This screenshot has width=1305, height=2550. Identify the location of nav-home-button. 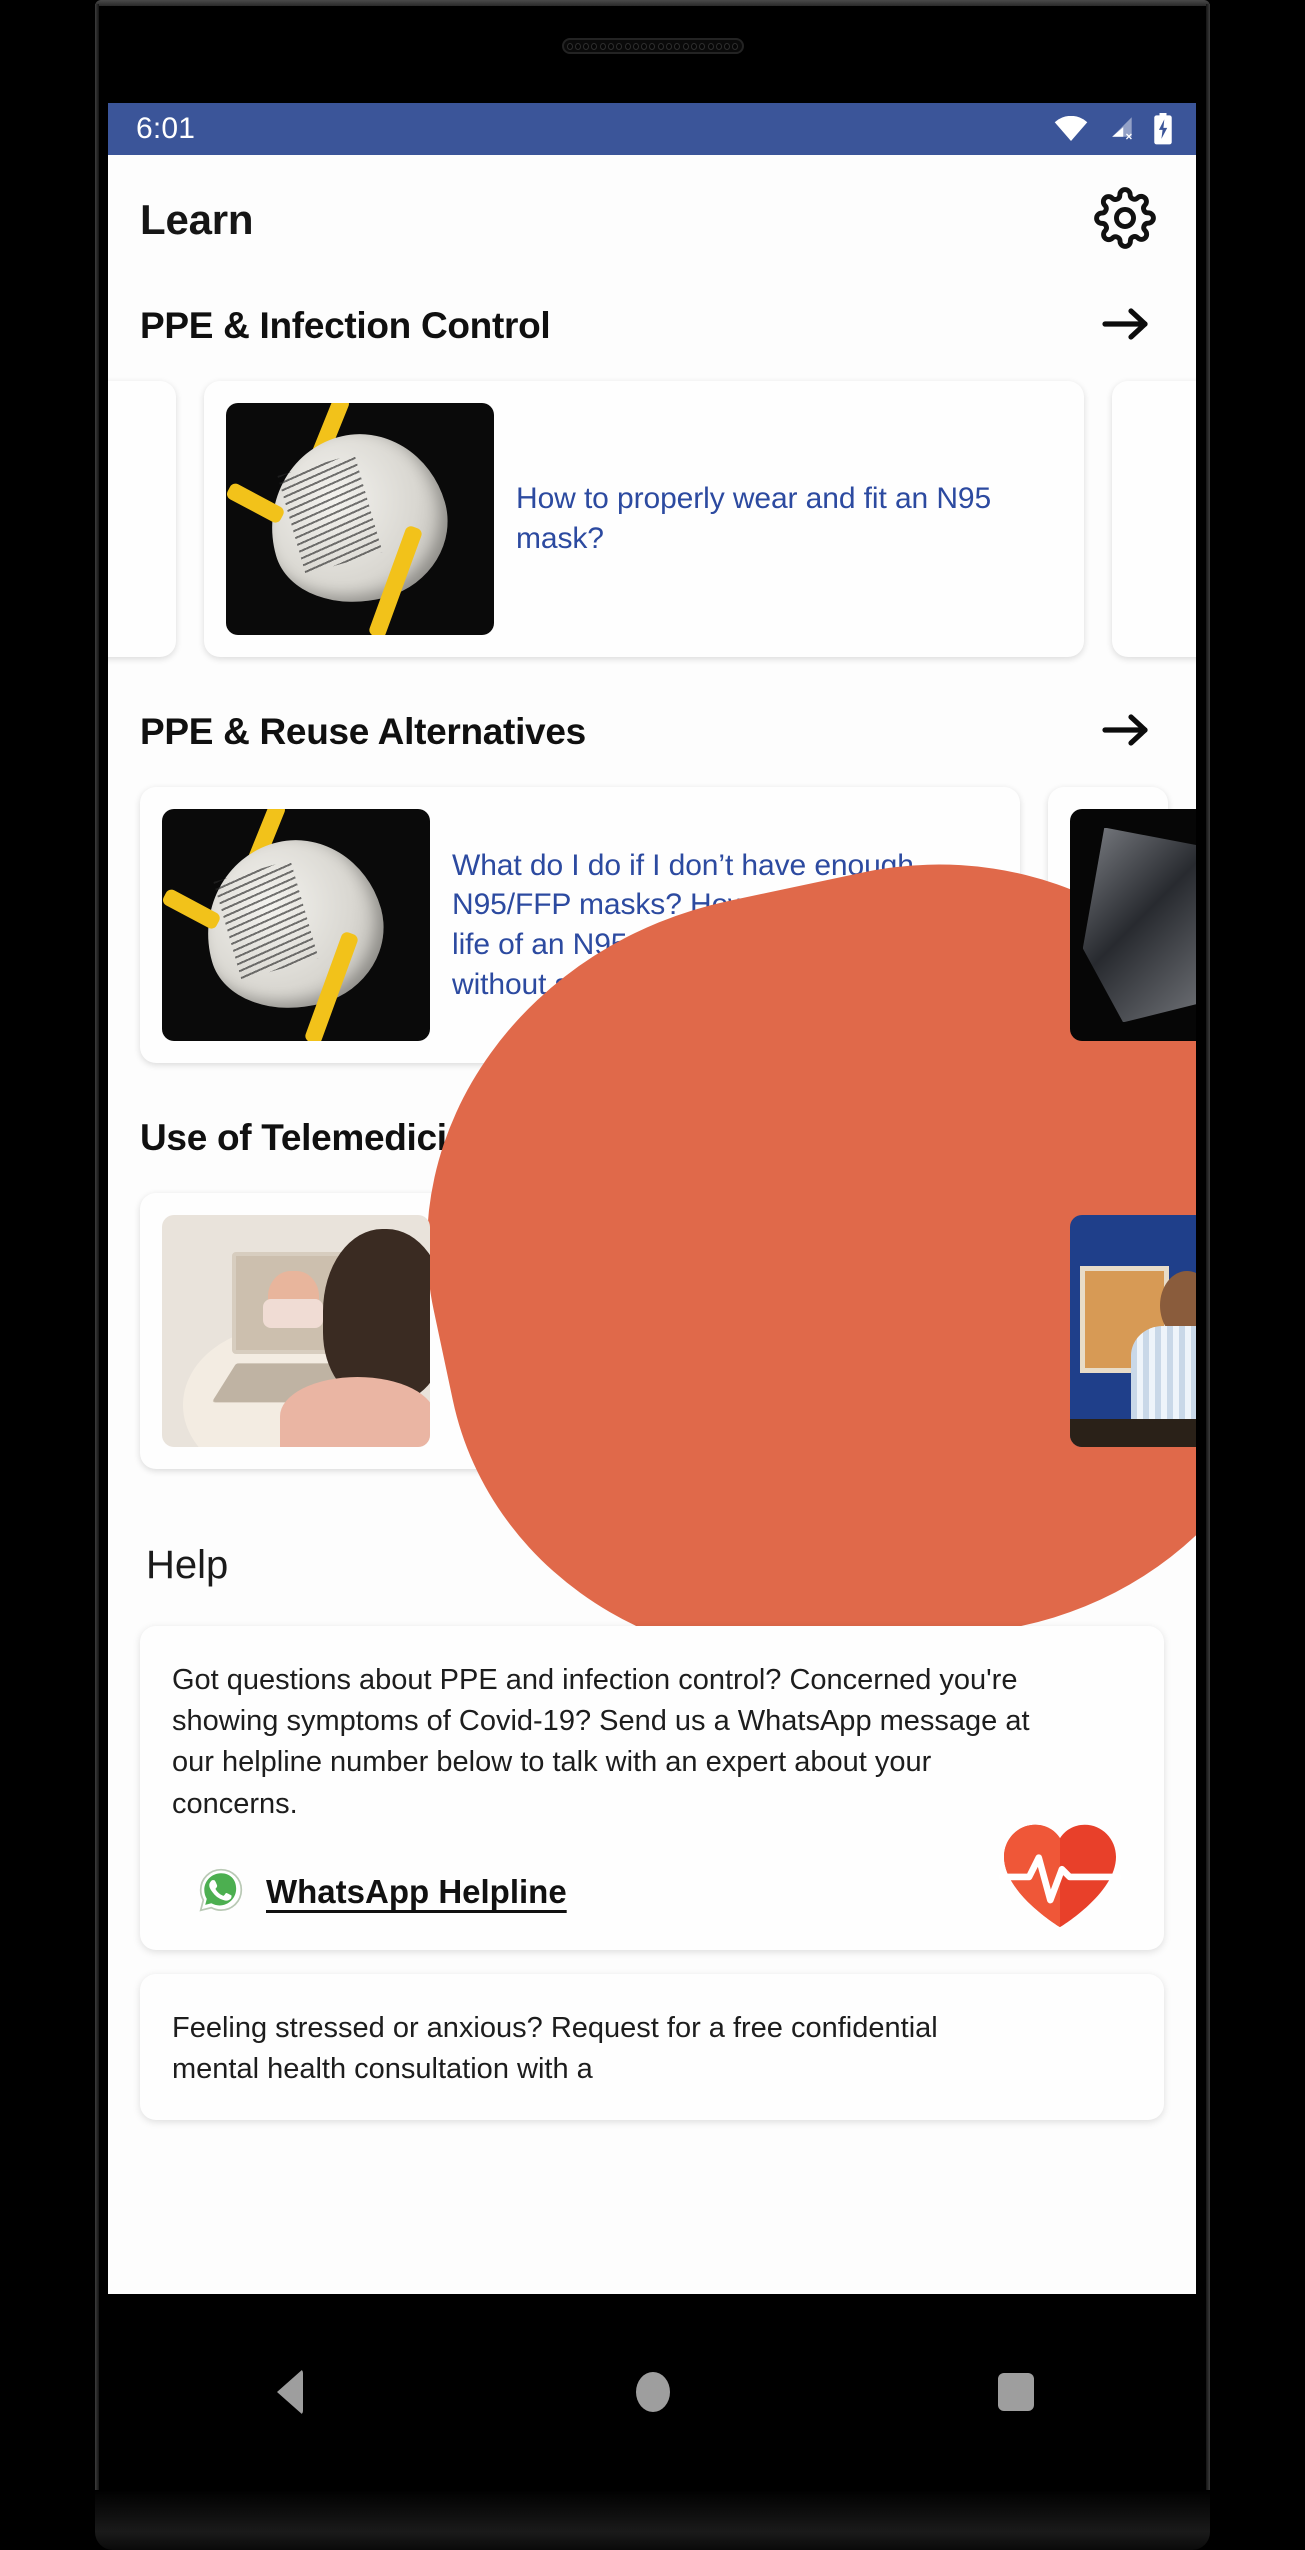
(653, 2392).